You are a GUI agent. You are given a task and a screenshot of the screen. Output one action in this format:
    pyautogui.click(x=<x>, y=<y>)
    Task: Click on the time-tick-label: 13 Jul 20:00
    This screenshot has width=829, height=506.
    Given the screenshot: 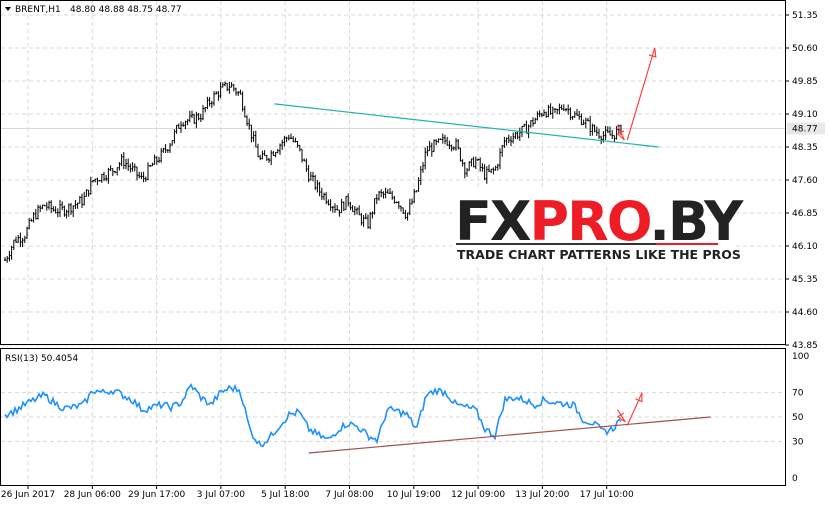 What is the action you would take?
    pyautogui.click(x=542, y=495)
    